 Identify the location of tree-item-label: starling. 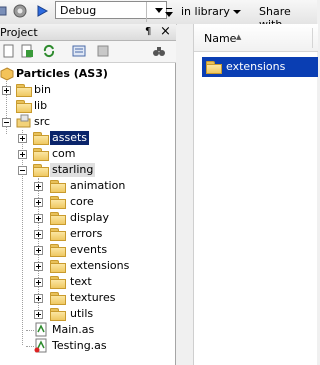
(73, 170).